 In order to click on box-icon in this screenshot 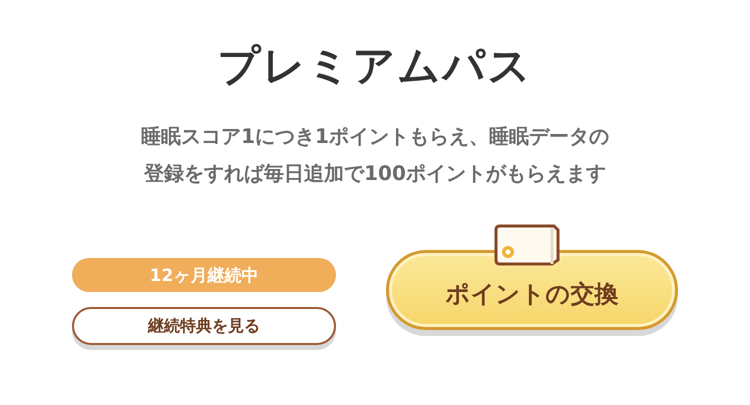, I will do `click(527, 245)`.